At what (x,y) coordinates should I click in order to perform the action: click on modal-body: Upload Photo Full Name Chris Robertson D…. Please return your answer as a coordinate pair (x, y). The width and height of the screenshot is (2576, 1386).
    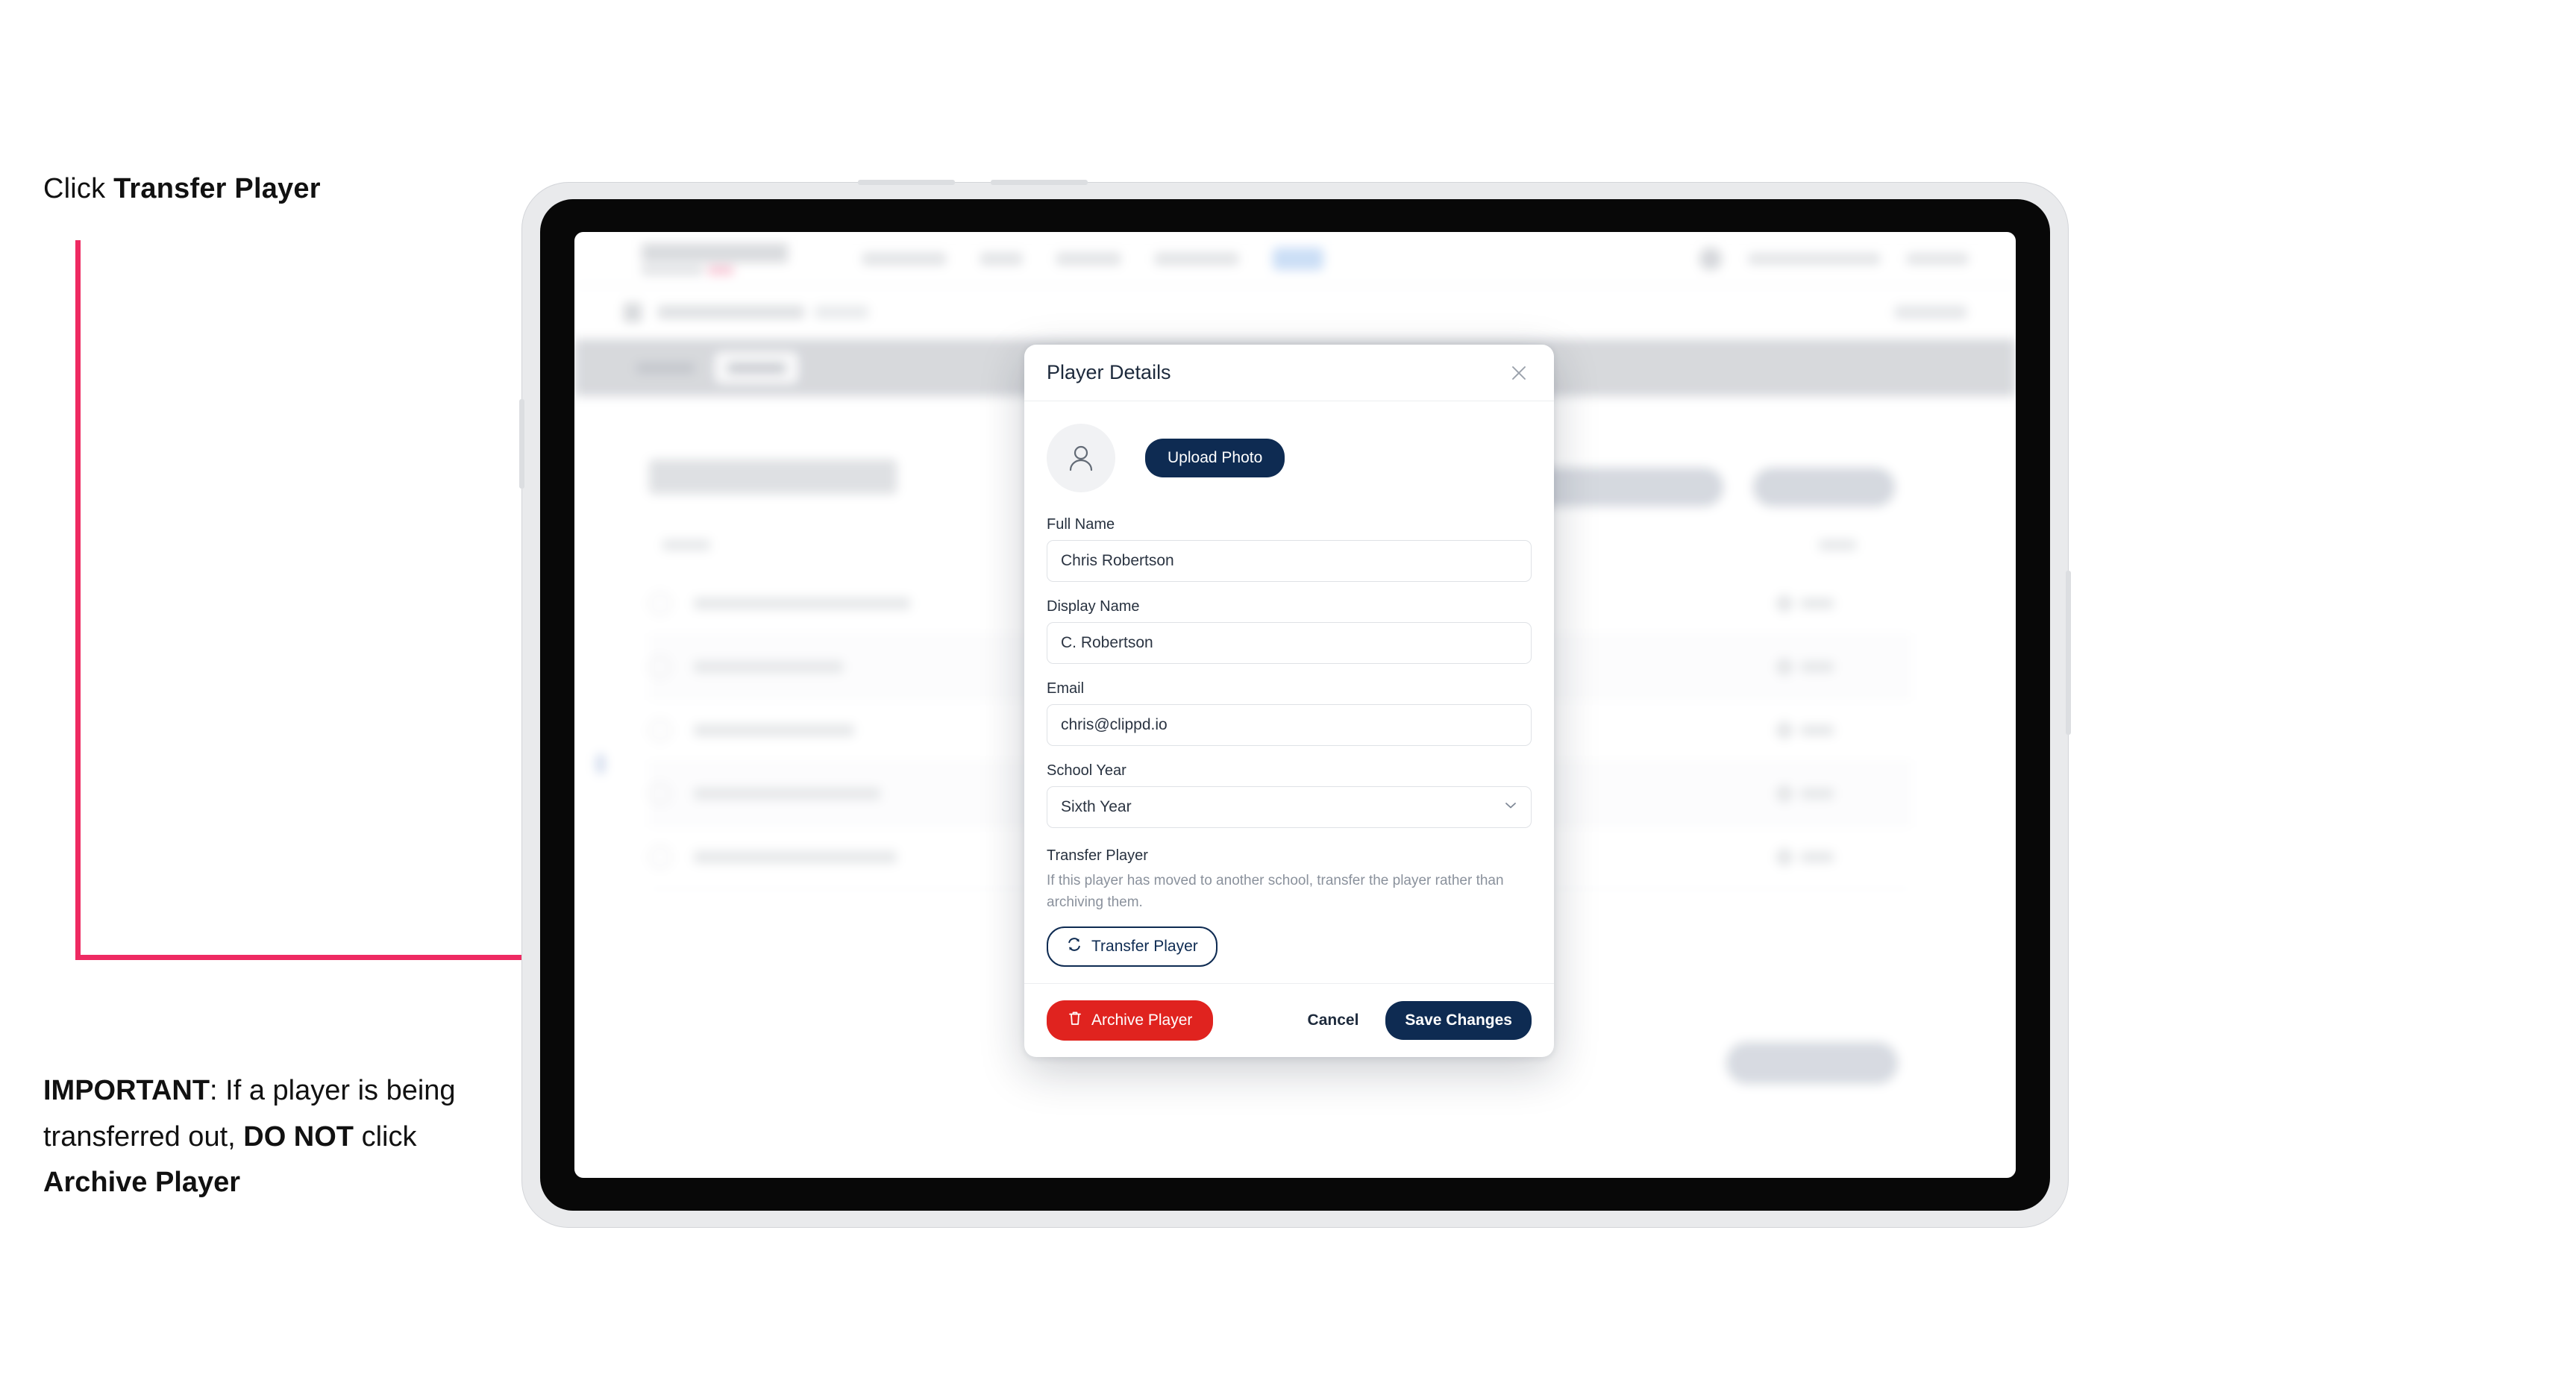
    Looking at the image, I should click on (1289, 692).